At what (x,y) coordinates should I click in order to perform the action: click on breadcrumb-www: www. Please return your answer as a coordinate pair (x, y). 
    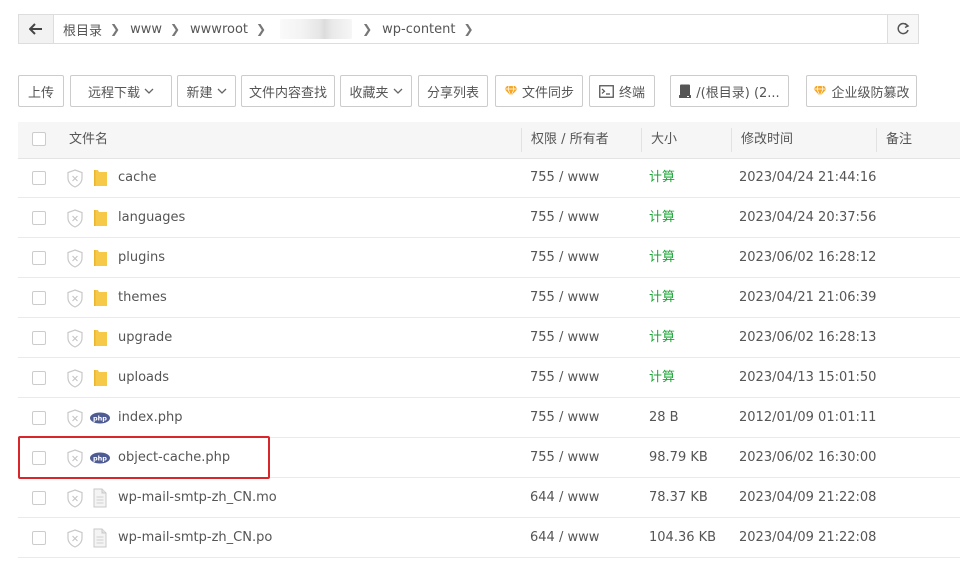
    Looking at the image, I should click on (146, 29).